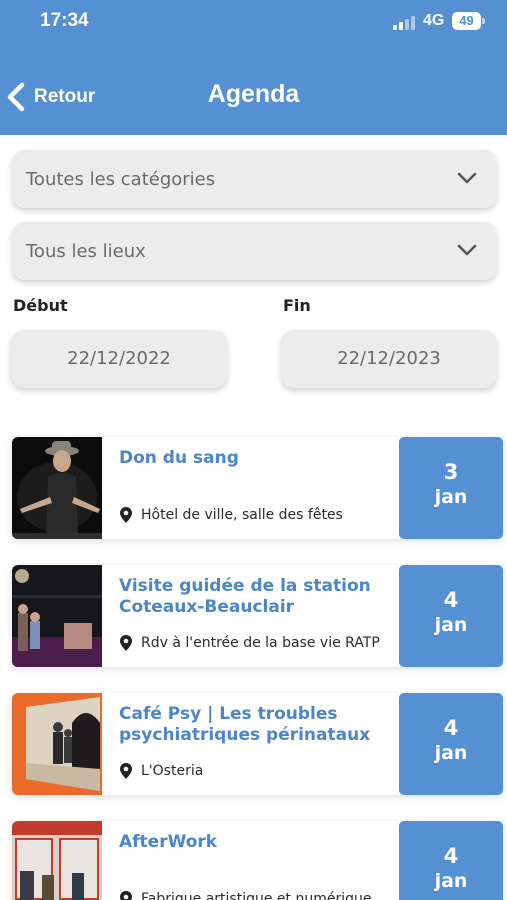 The width and height of the screenshot is (507, 900). Describe the element at coordinates (483, 21) in the screenshot. I see `battery-tip` at that location.